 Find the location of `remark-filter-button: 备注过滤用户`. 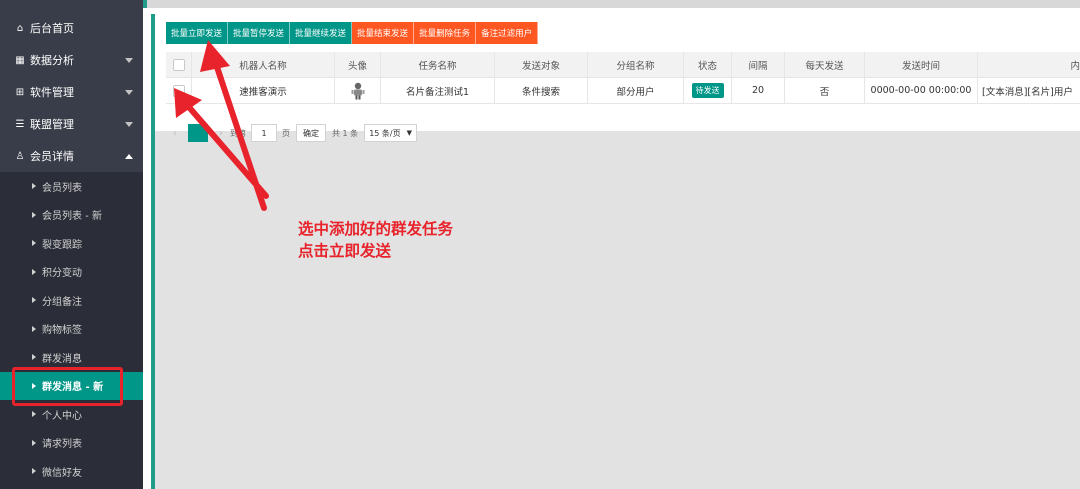

remark-filter-button: 备注过滤用户 is located at coordinates (507, 33).